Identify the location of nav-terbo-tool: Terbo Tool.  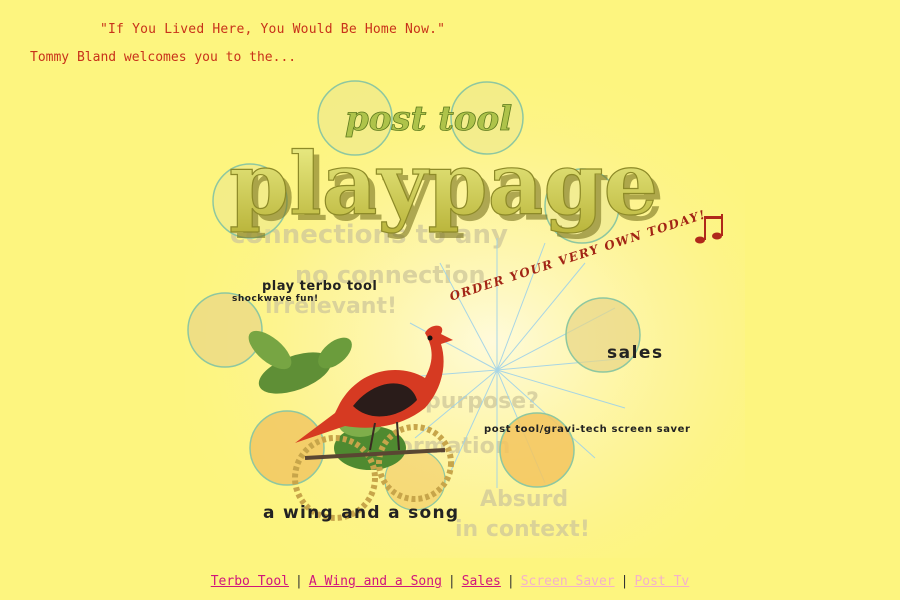
(250, 581).